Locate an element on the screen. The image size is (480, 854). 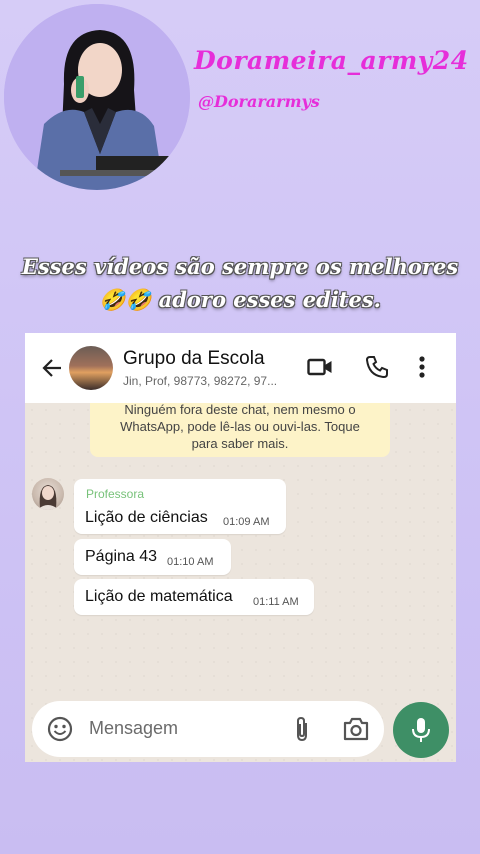
message-bubble: Página 43 01:10 AM is located at coordinates (152, 557).